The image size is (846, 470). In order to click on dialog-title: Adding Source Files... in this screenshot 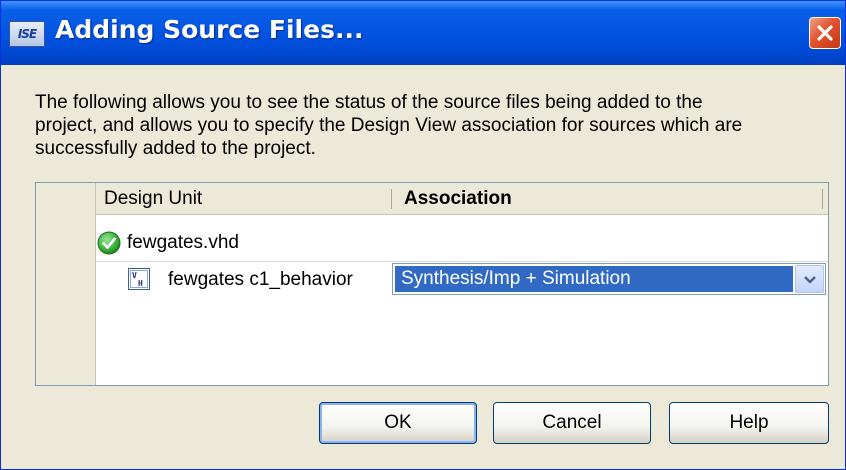, I will do `click(209, 29)`.